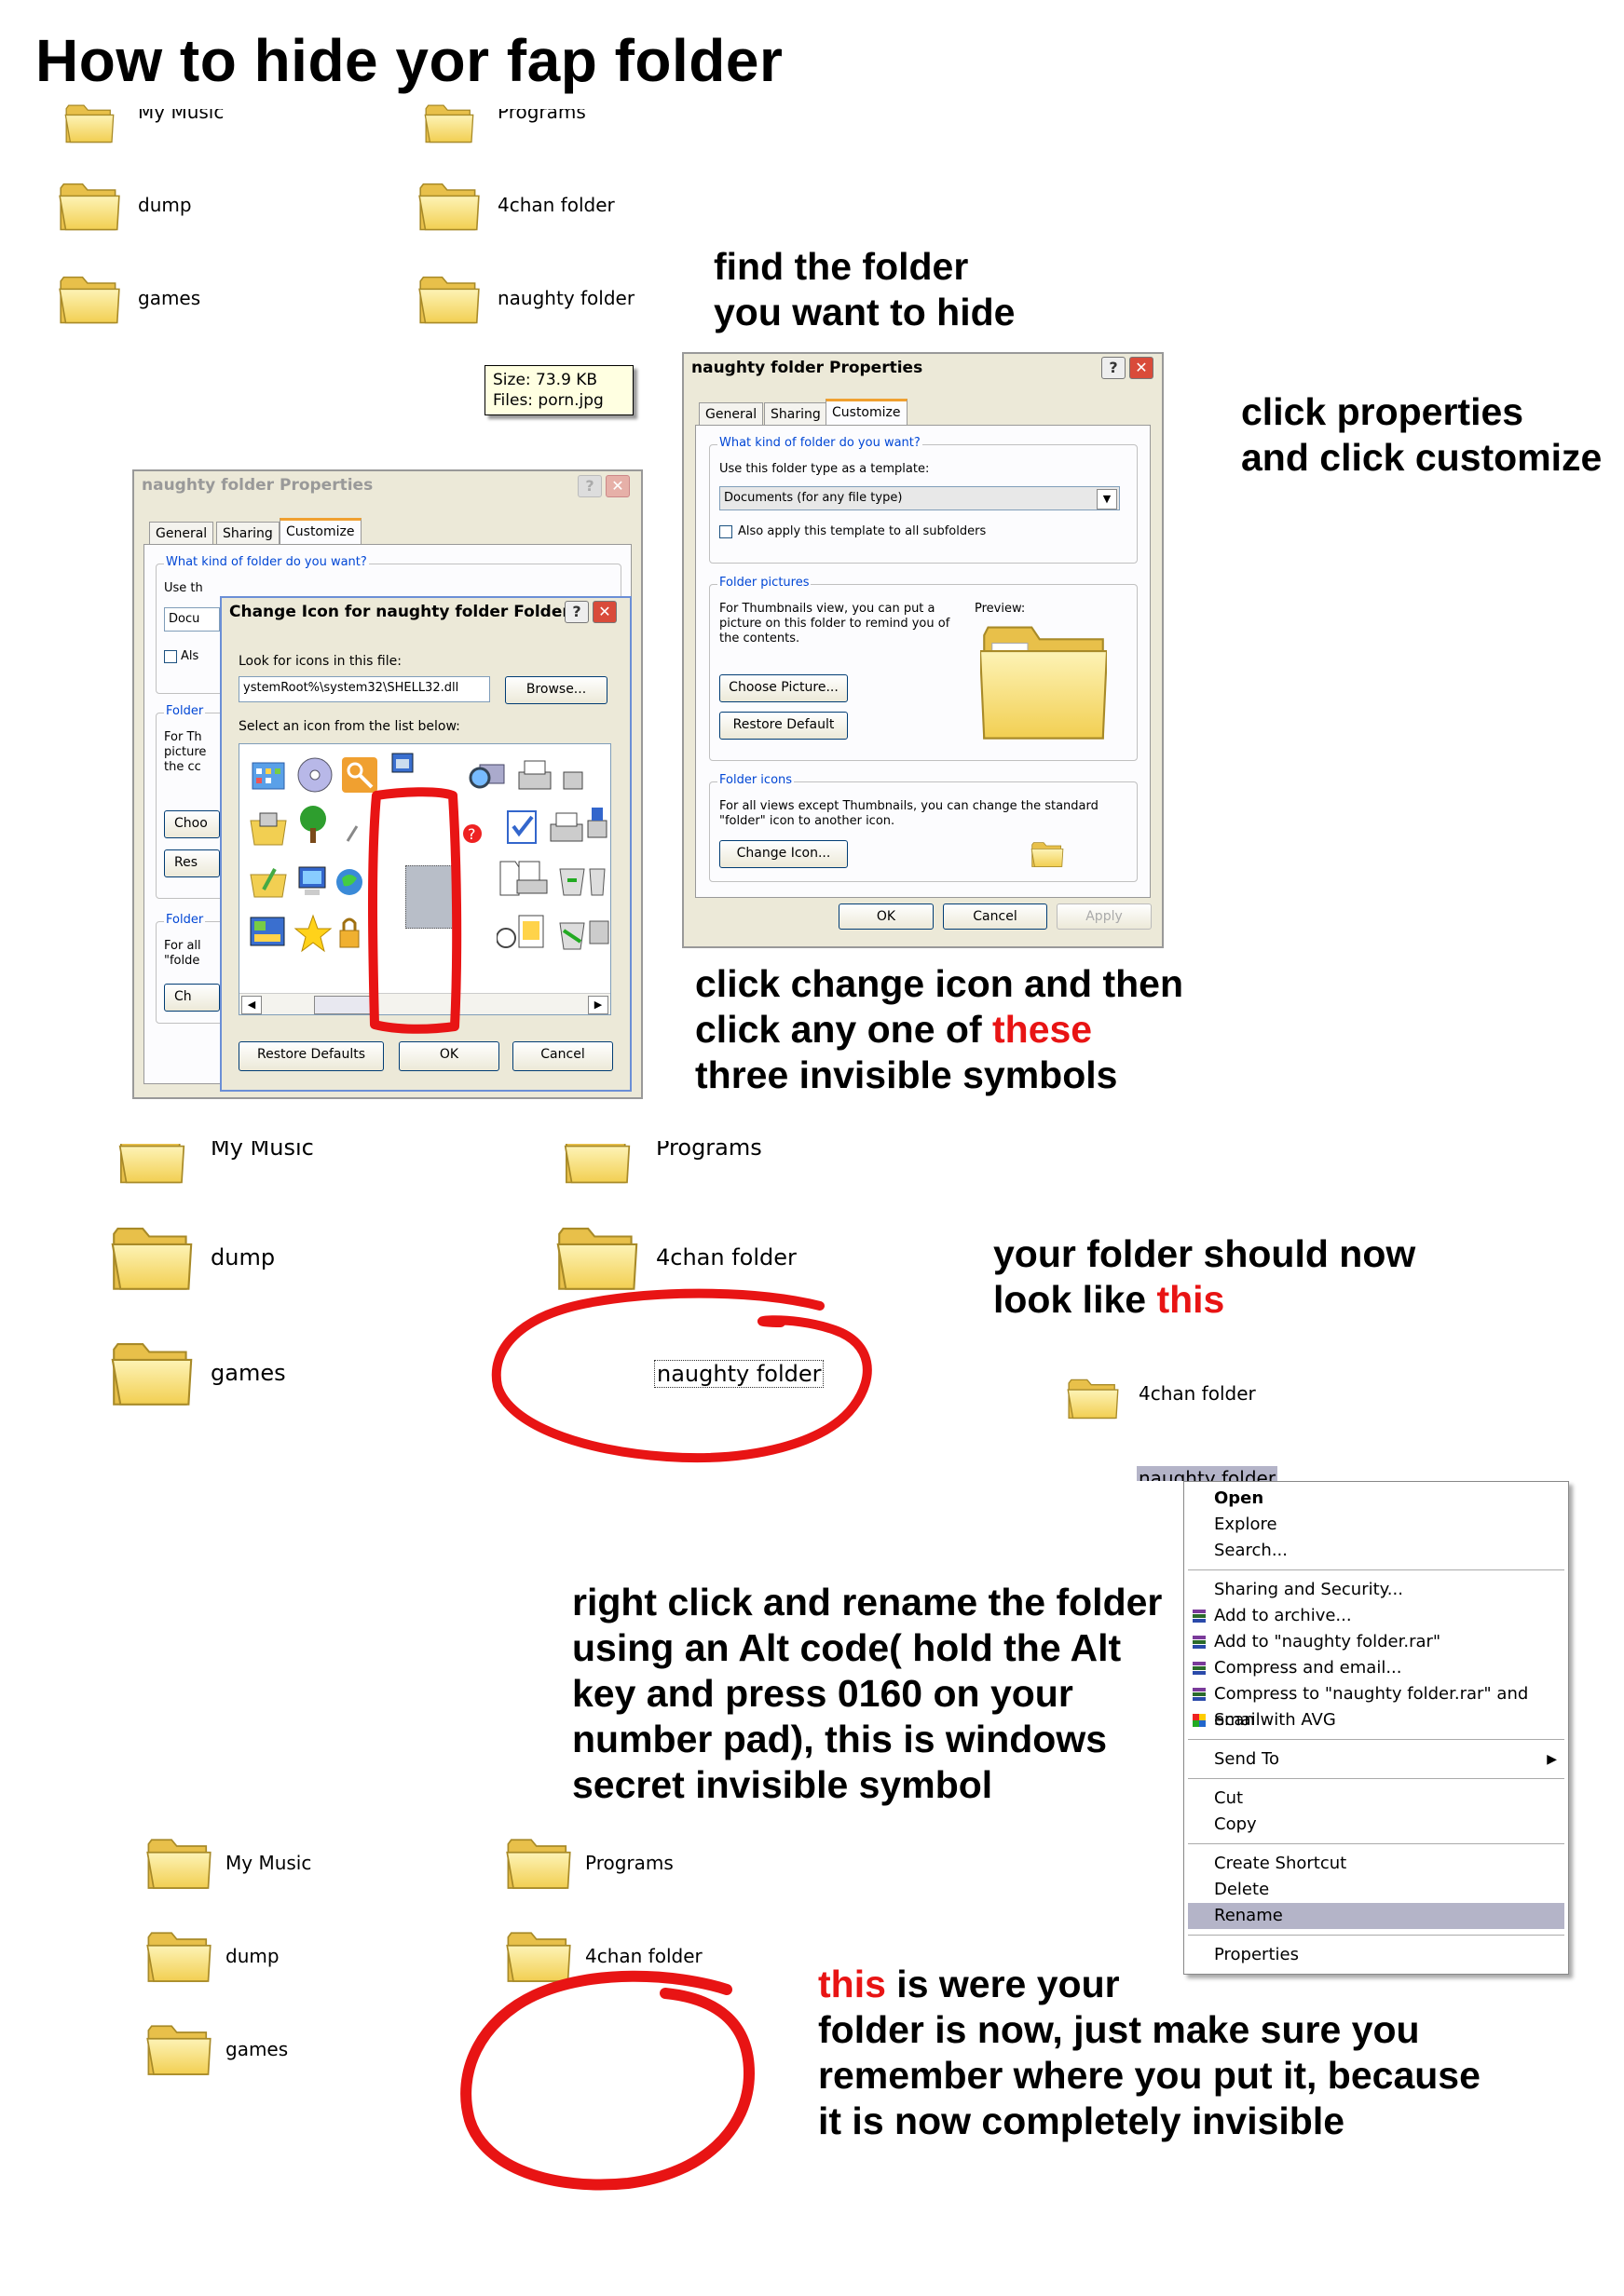 This screenshot has height=2296, width=1624. I want to click on restore-default-button: Res, so click(192, 863).